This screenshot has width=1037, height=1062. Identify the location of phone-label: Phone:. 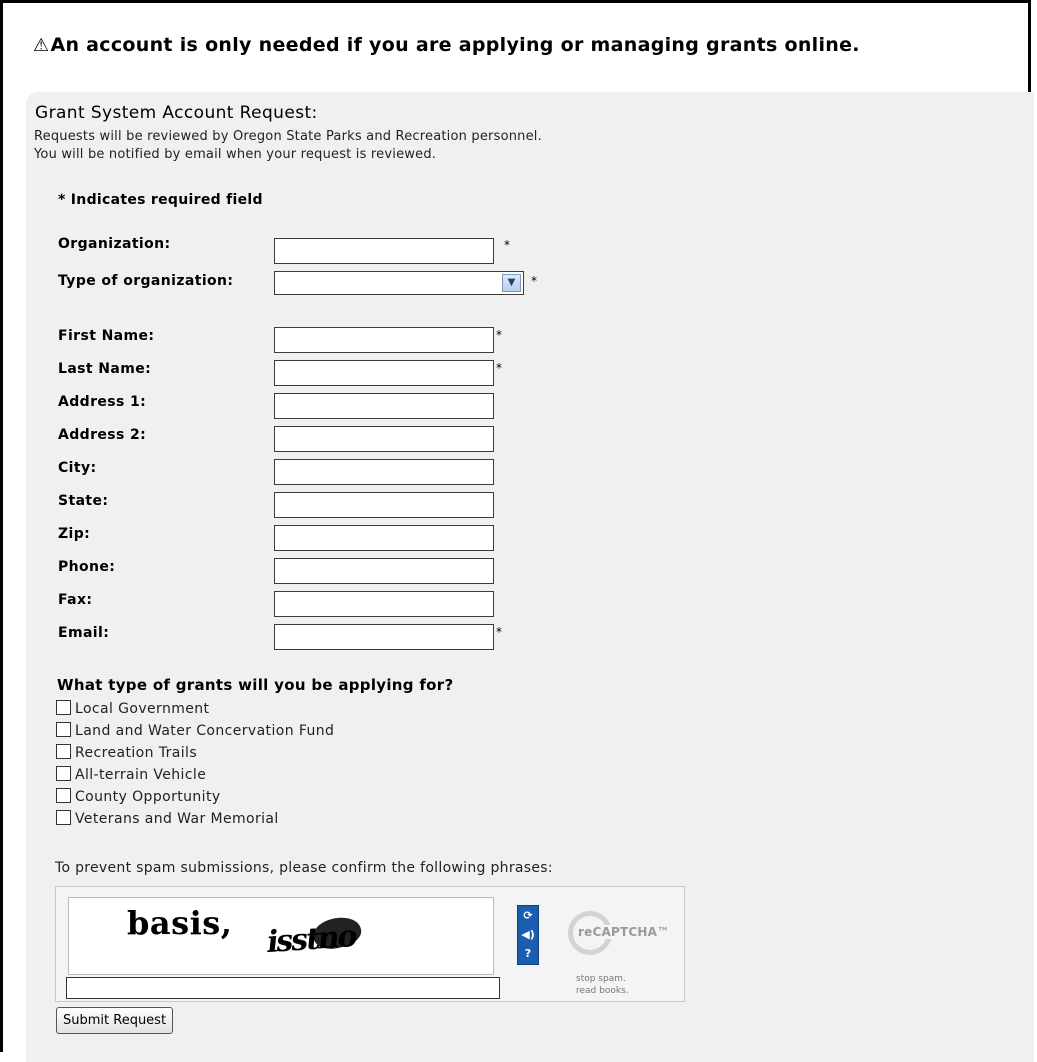
(87, 567).